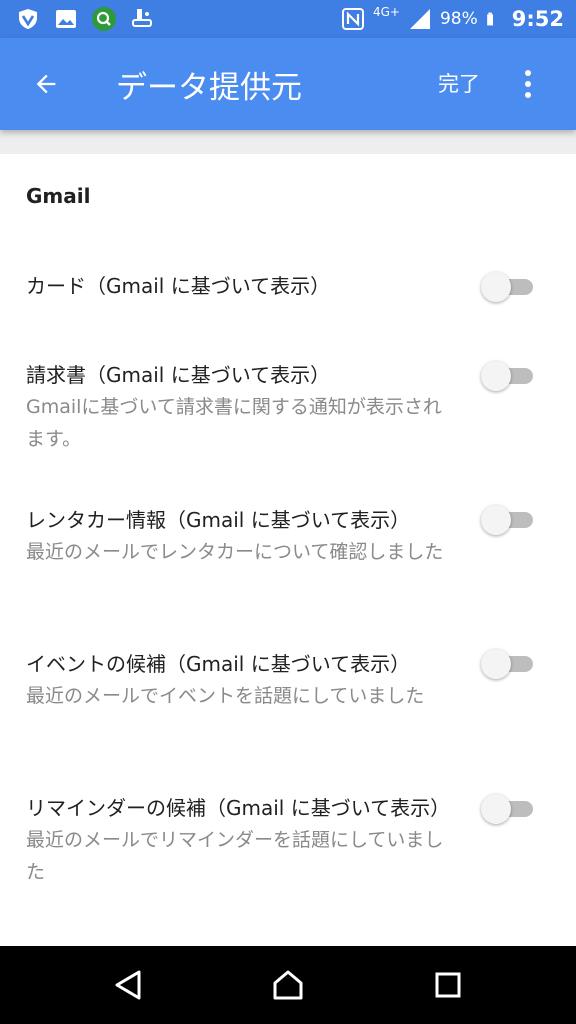 The height and width of the screenshot is (1024, 576). I want to click on network-type: 4G+, so click(386, 12).